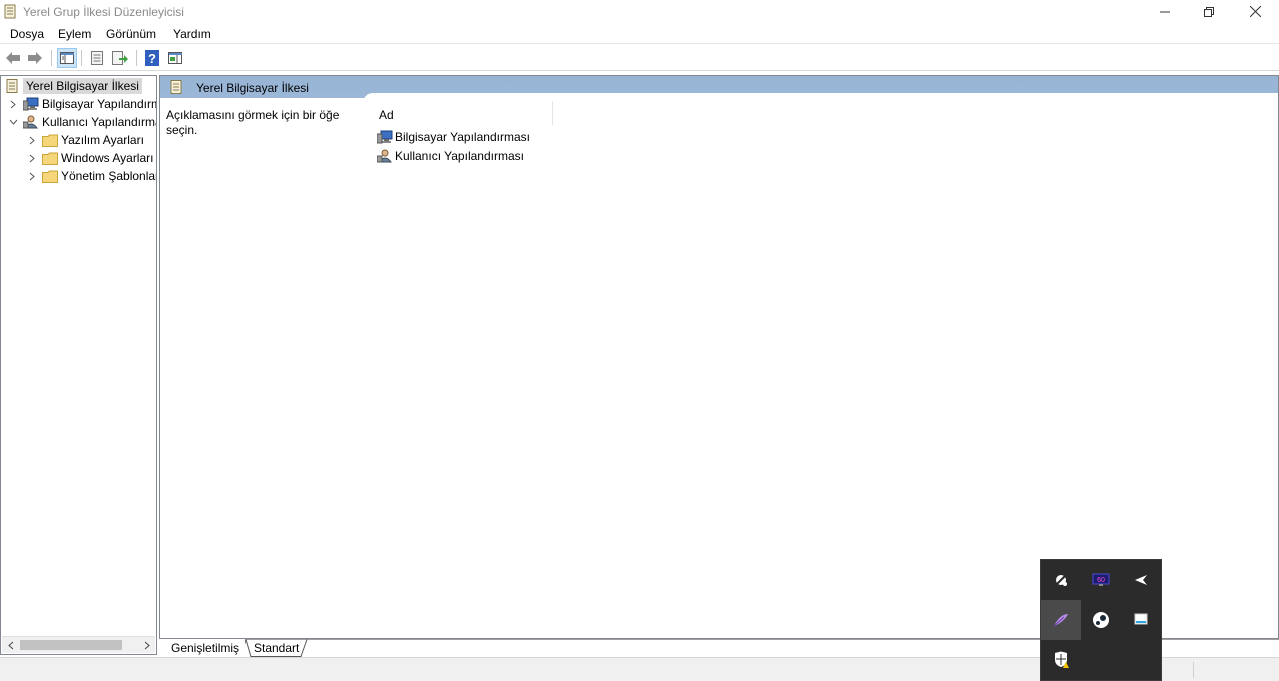 The image size is (1279, 681). I want to click on gpu-monitor-icon: 60, so click(1101, 580).